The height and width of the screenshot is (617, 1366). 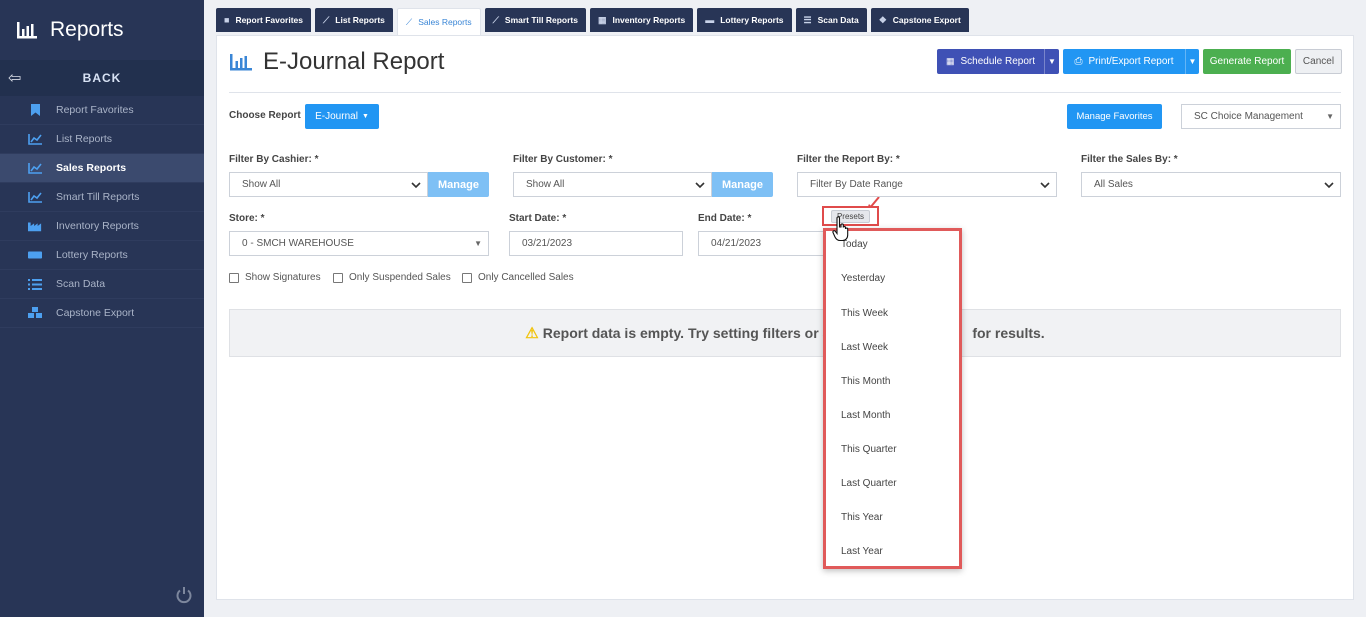 What do you see at coordinates (35, 110) in the screenshot?
I see `bookmark-icon` at bounding box center [35, 110].